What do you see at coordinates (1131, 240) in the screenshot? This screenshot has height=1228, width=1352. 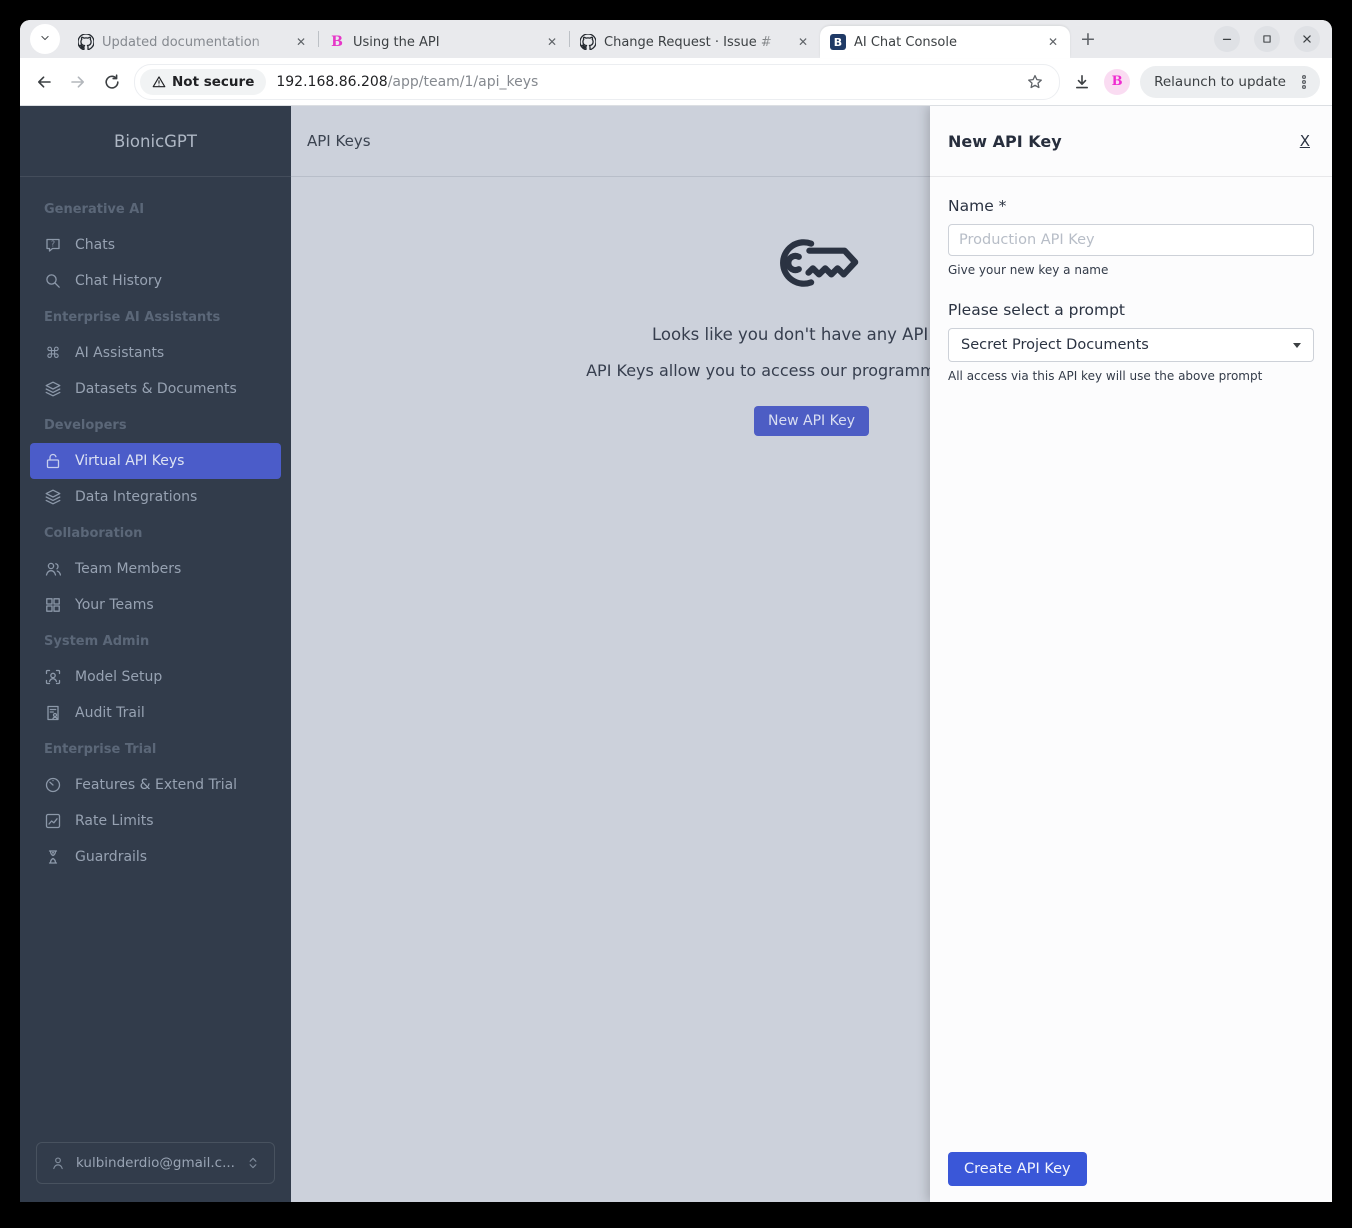 I see `name-field` at bounding box center [1131, 240].